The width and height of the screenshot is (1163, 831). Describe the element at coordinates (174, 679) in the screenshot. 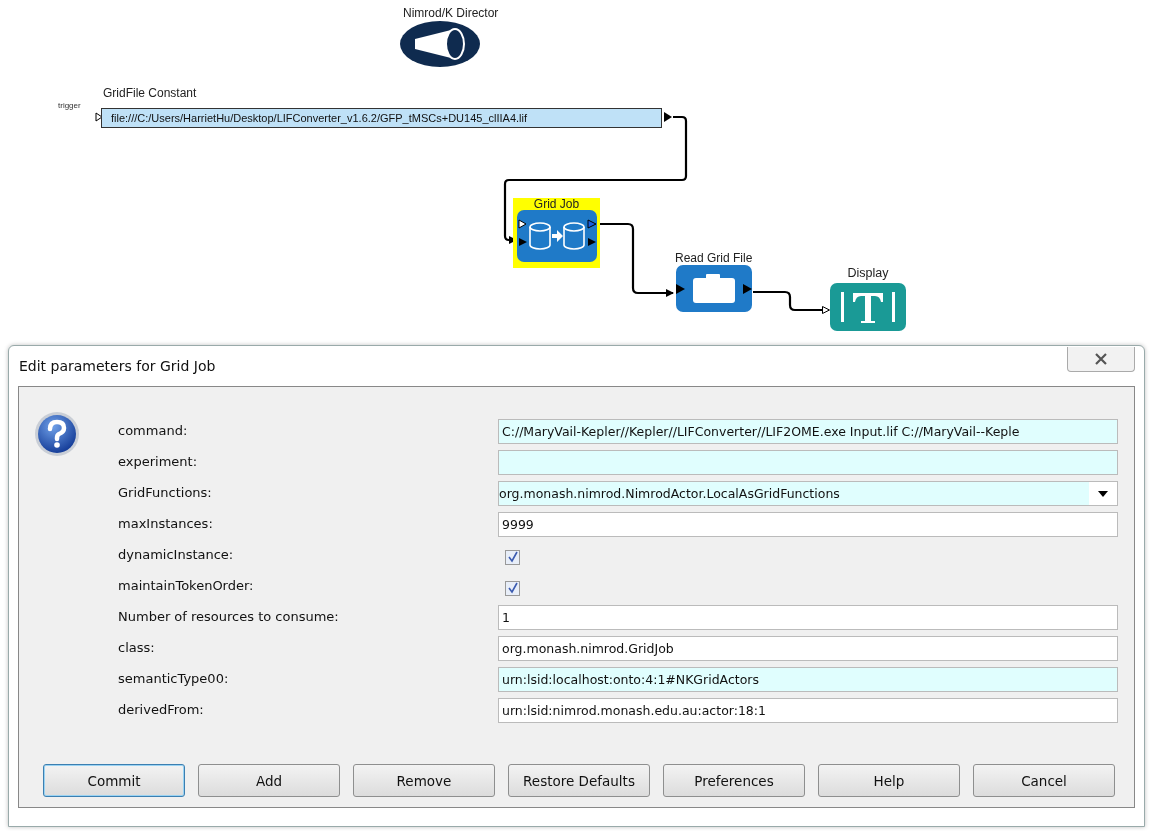

I see `parameter-label: semanticType00:` at that location.